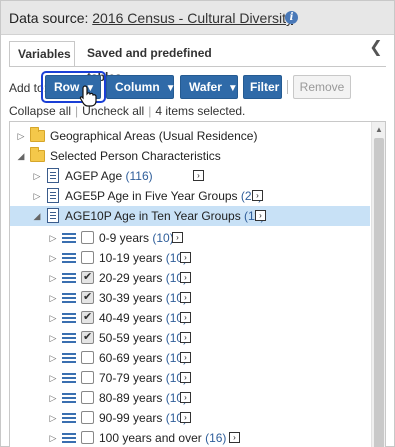  What do you see at coordinates (376, 48) in the screenshot?
I see `collapse-panel-chevron-icon: ❮` at bounding box center [376, 48].